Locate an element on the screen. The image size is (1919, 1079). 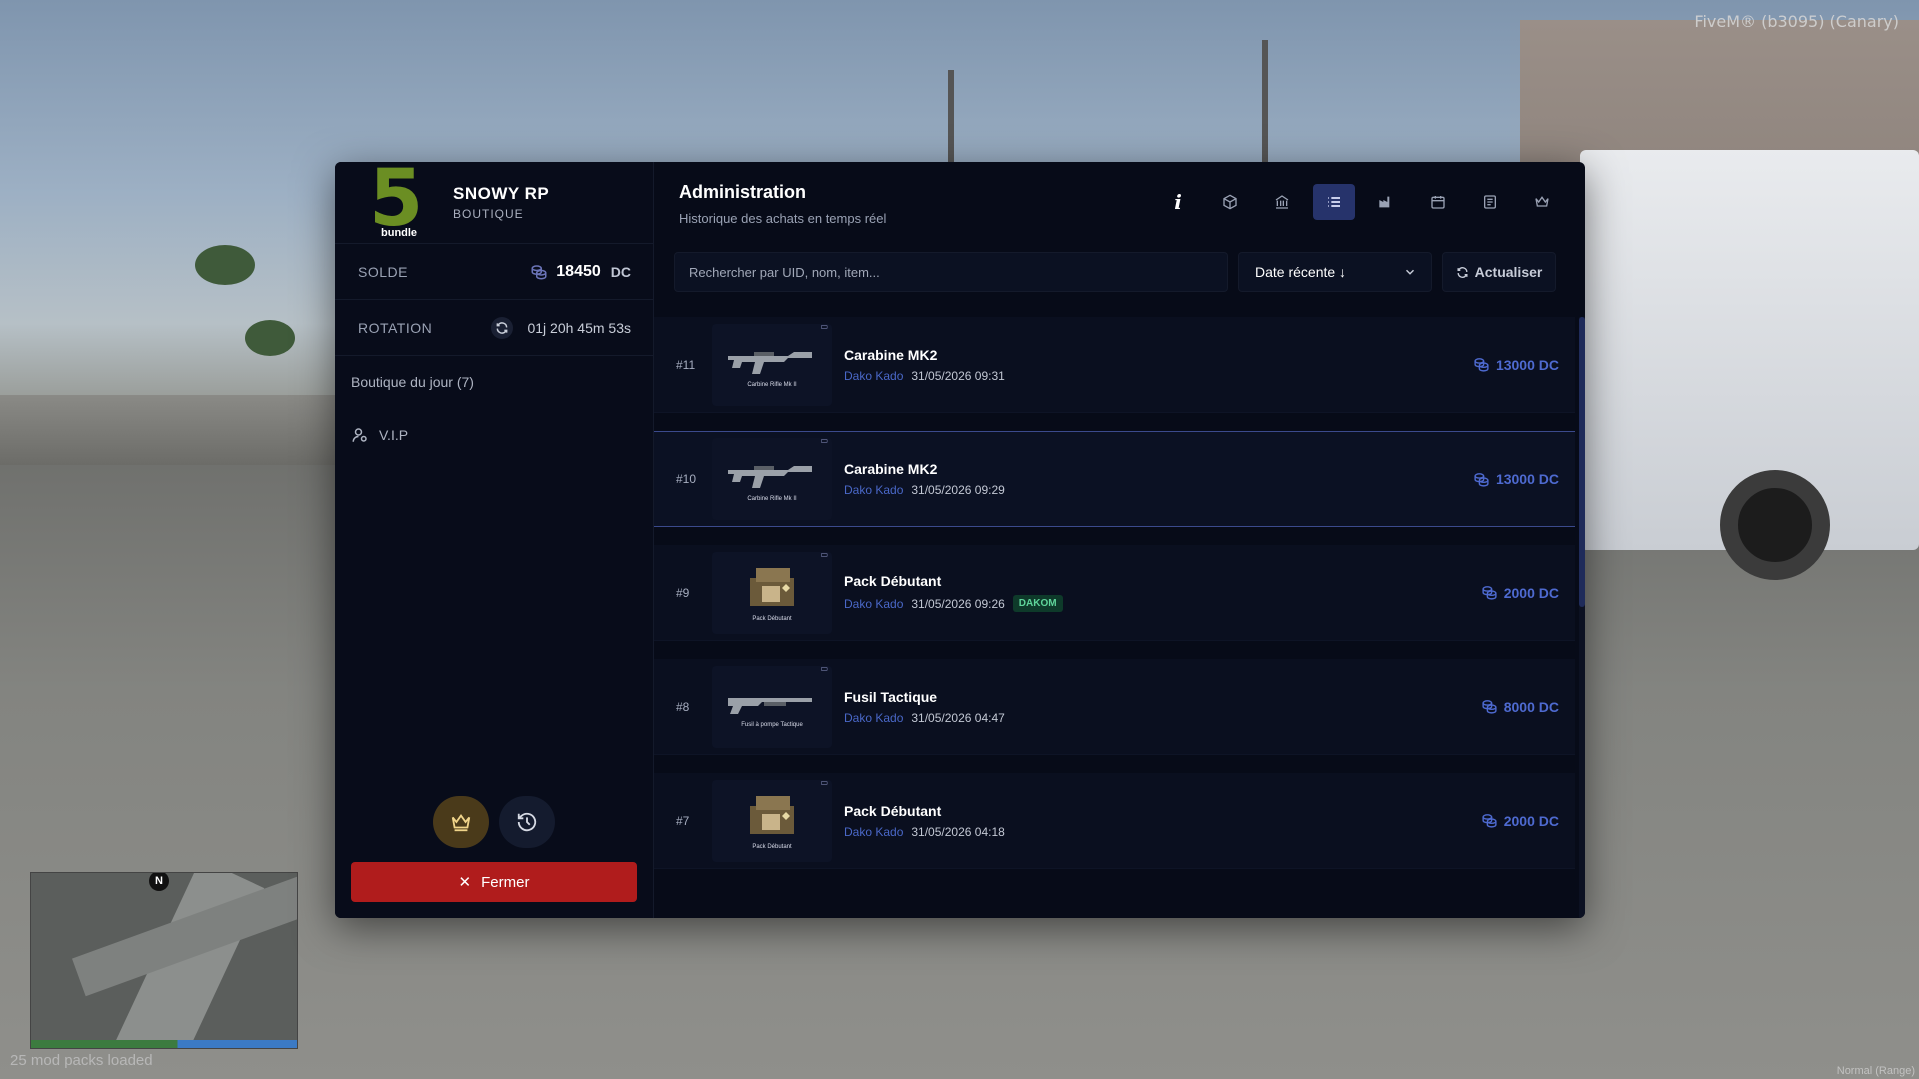
list-icon is located at coordinates (1334, 202).